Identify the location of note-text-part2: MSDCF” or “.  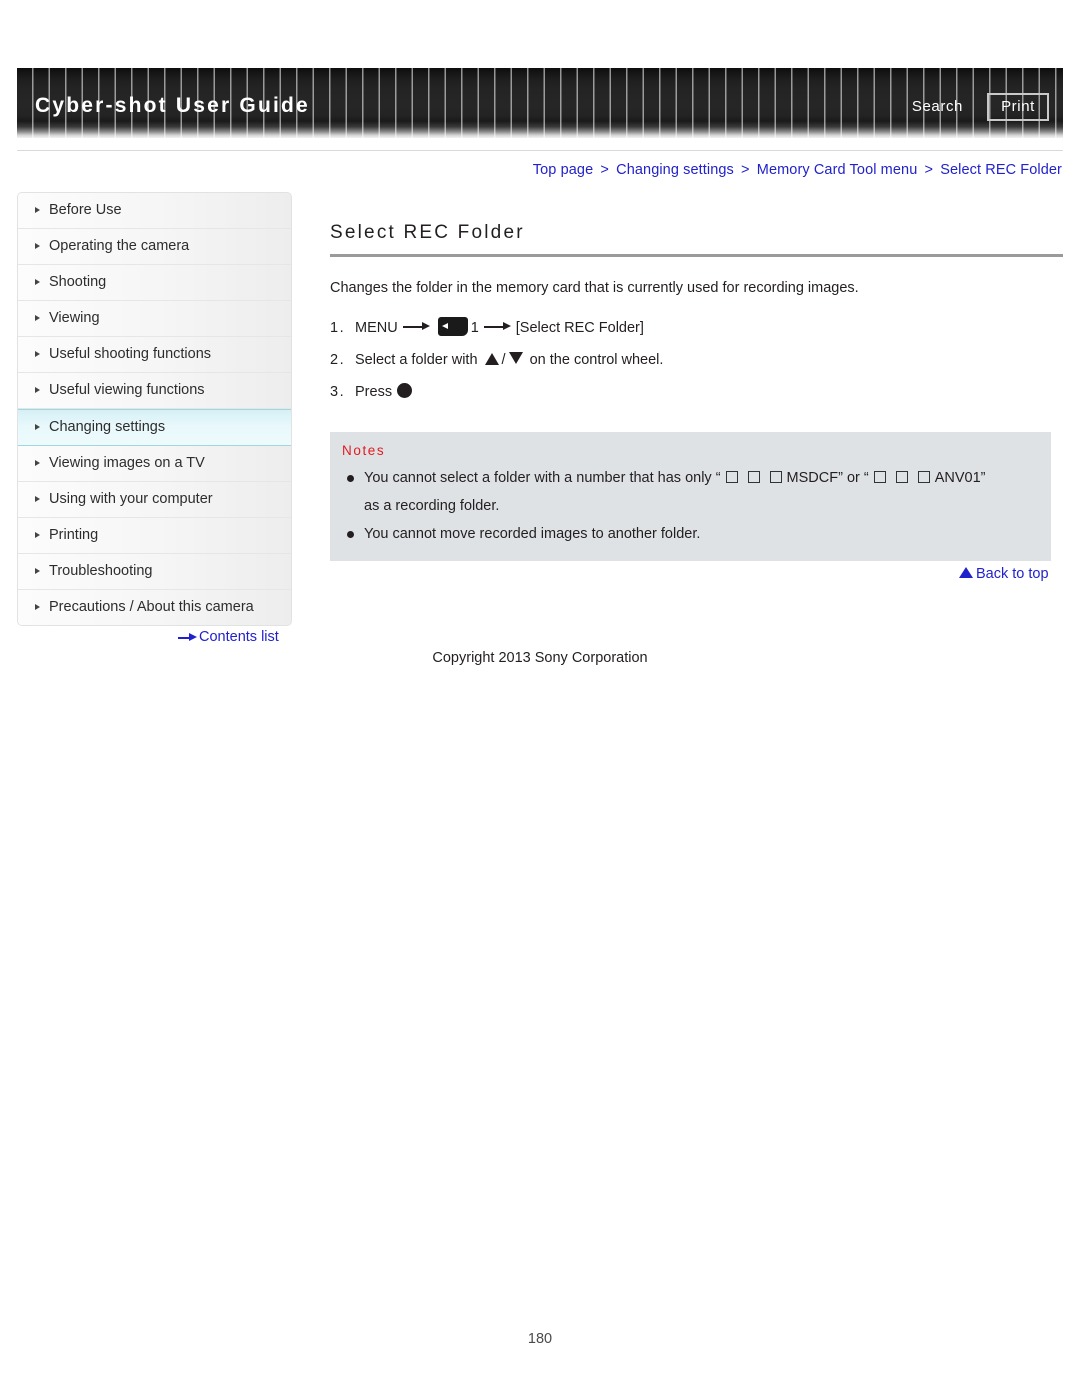
(827, 477).